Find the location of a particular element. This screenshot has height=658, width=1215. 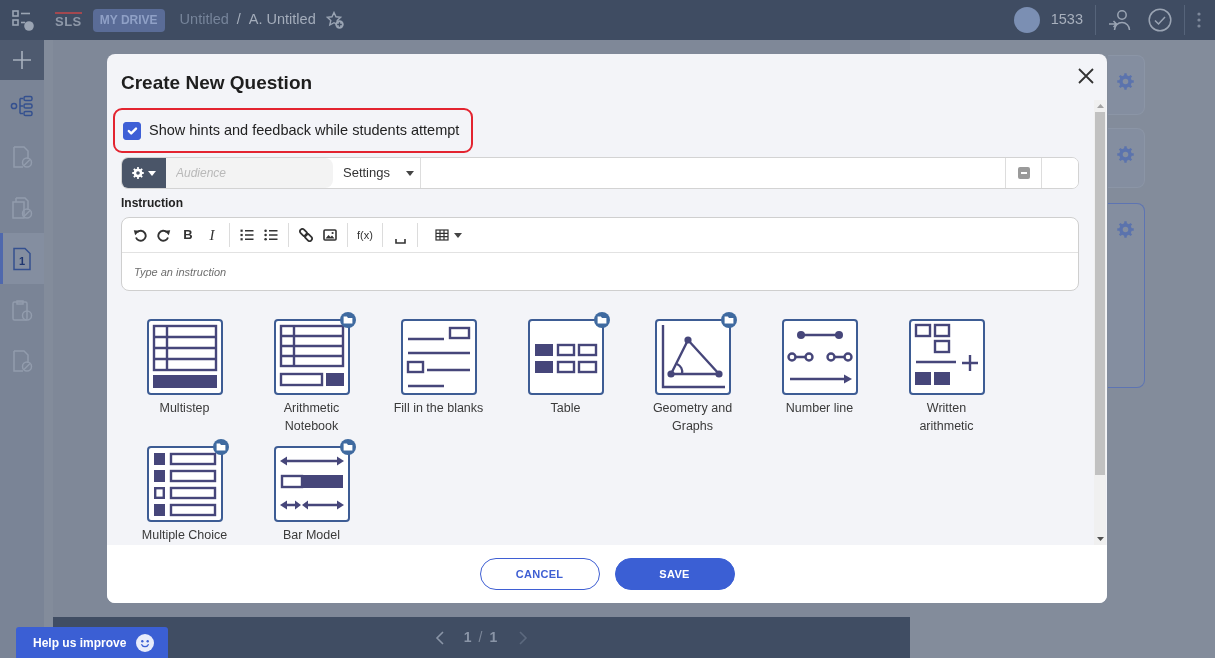

image-icon is located at coordinates (330, 235).